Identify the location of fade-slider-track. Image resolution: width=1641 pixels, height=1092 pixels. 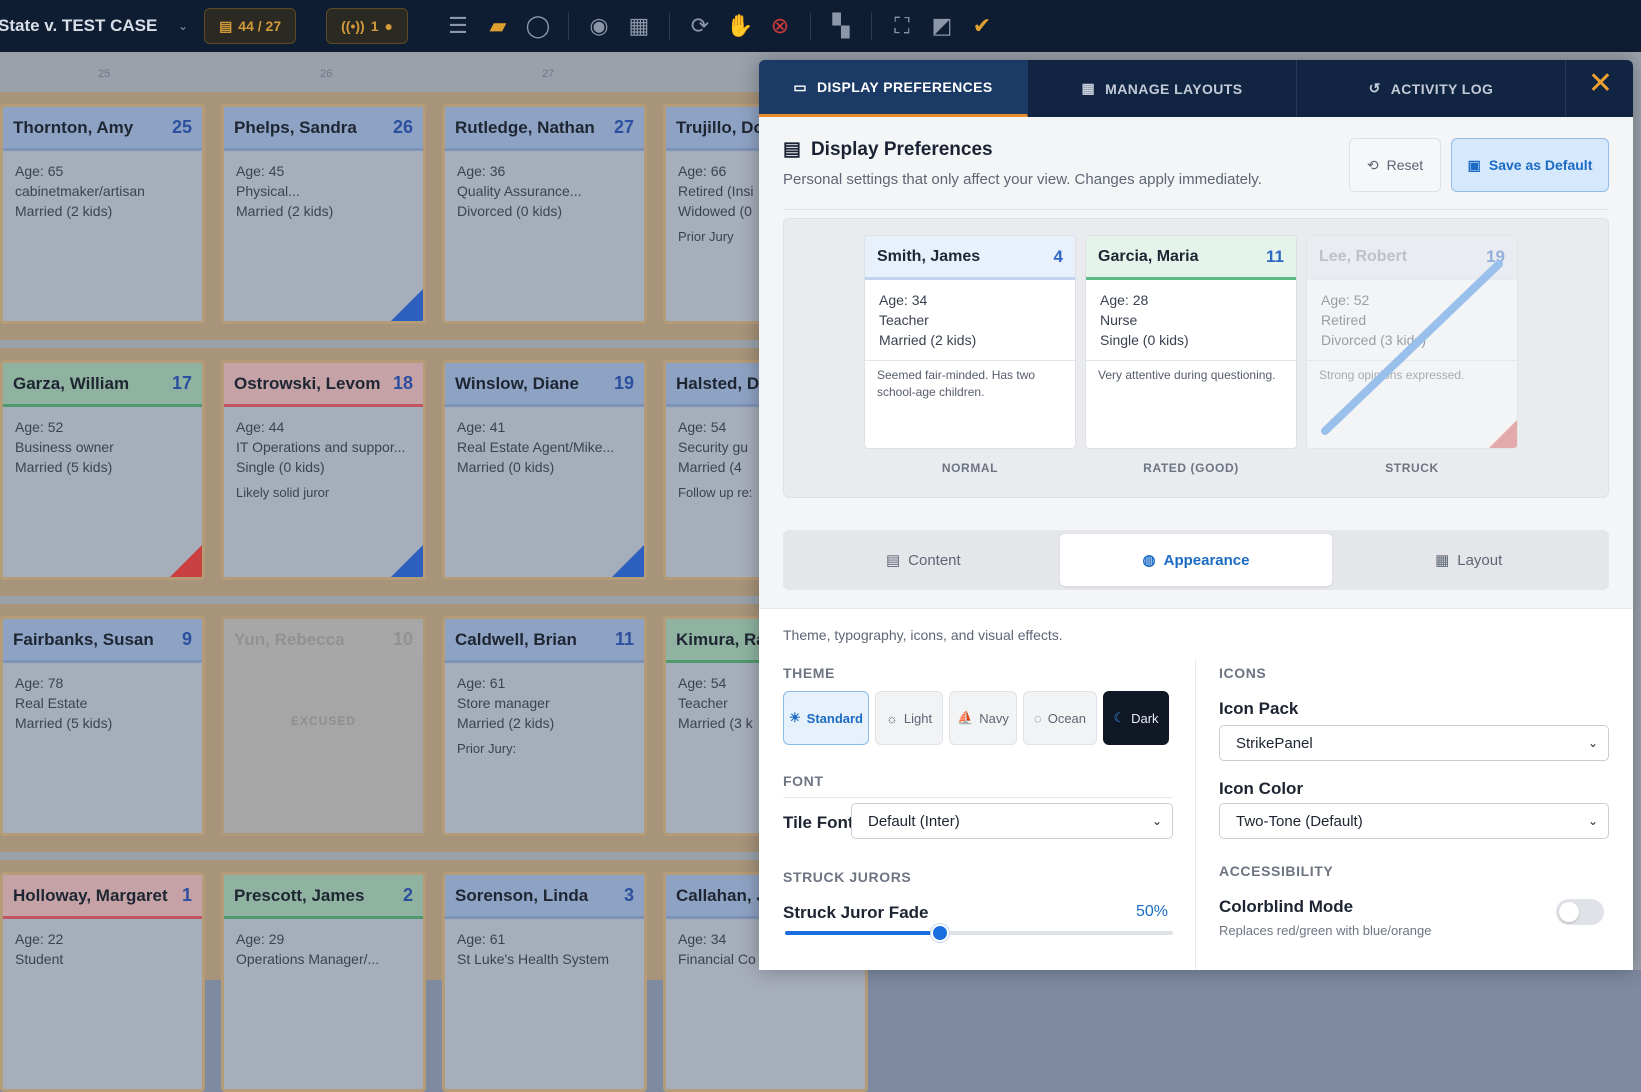
(979, 933).